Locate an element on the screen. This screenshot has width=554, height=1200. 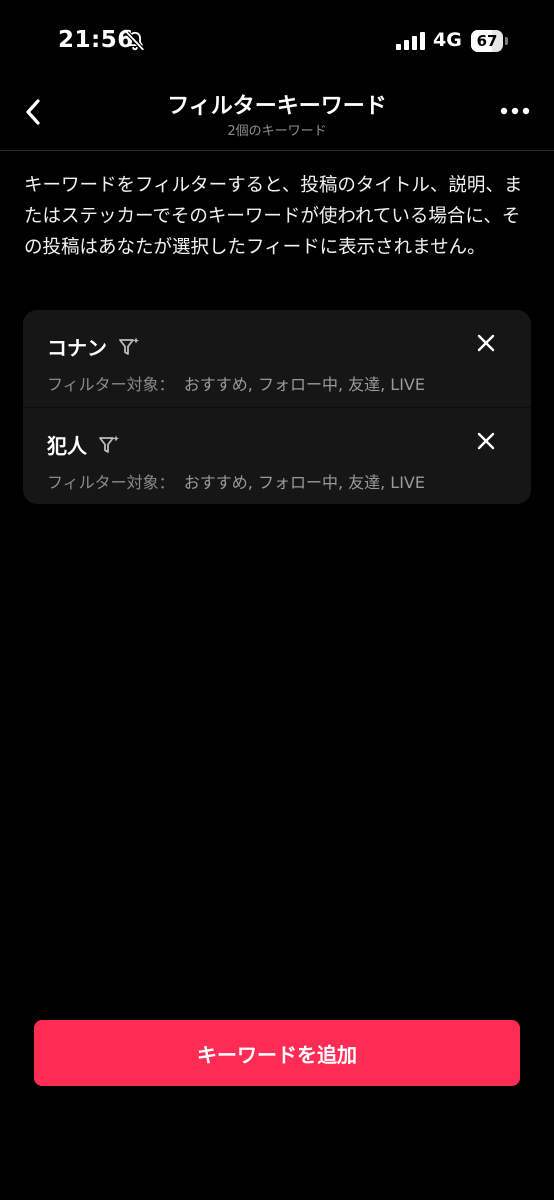
more-button is located at coordinates (515, 111).